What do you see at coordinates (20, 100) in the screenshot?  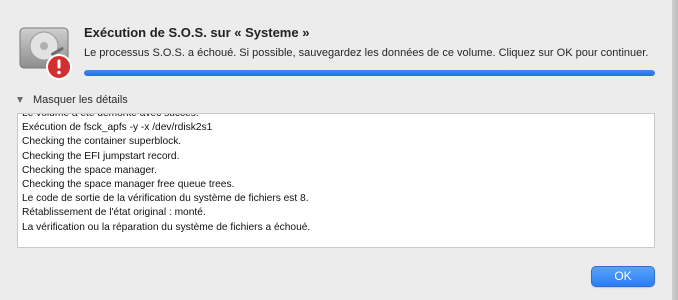 I see `disclosure-triangle-icon` at bounding box center [20, 100].